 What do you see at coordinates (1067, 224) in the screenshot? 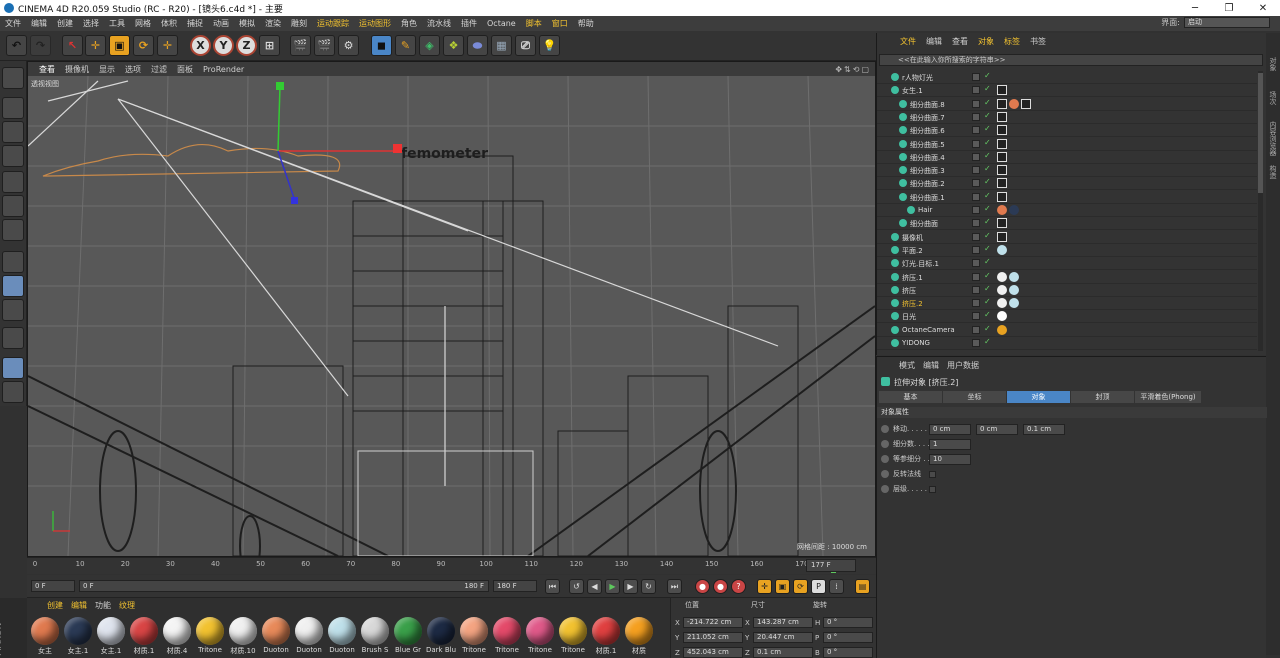
I see `object-row: 细分曲面 ✓` at bounding box center [1067, 224].